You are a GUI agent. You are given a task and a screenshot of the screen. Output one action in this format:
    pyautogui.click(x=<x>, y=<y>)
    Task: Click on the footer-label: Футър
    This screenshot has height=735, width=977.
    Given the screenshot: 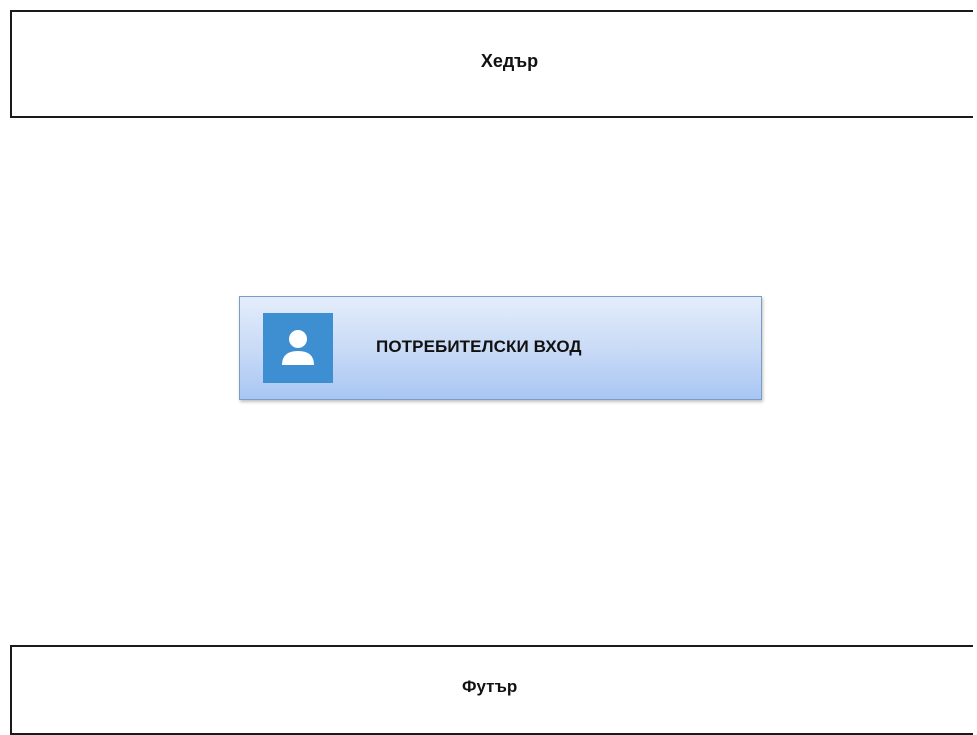 What is the action you would take?
    pyautogui.click(x=490, y=686)
    